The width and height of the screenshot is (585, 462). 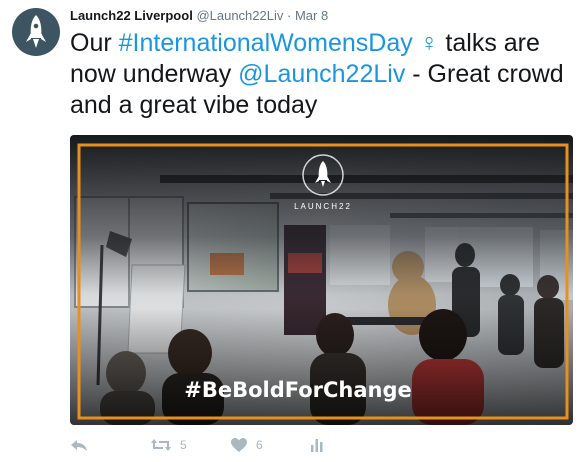 I want to click on like-button: 6, so click(x=246, y=445).